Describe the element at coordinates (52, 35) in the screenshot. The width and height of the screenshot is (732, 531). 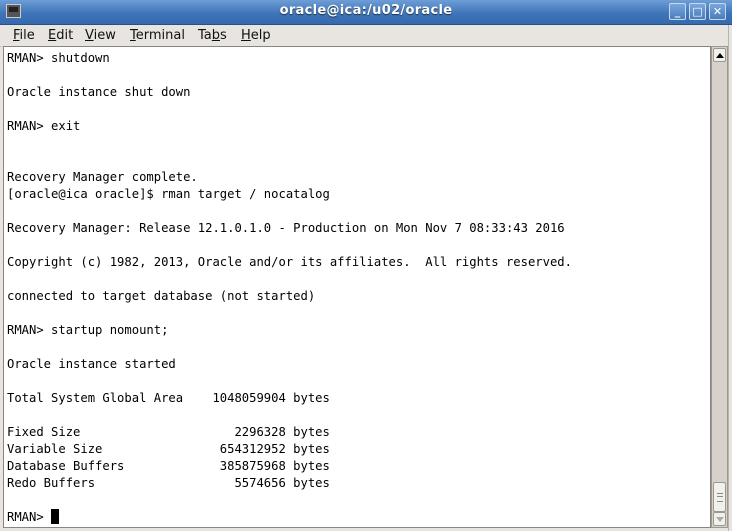
I see `menu-edit-mnemonic: E` at that location.